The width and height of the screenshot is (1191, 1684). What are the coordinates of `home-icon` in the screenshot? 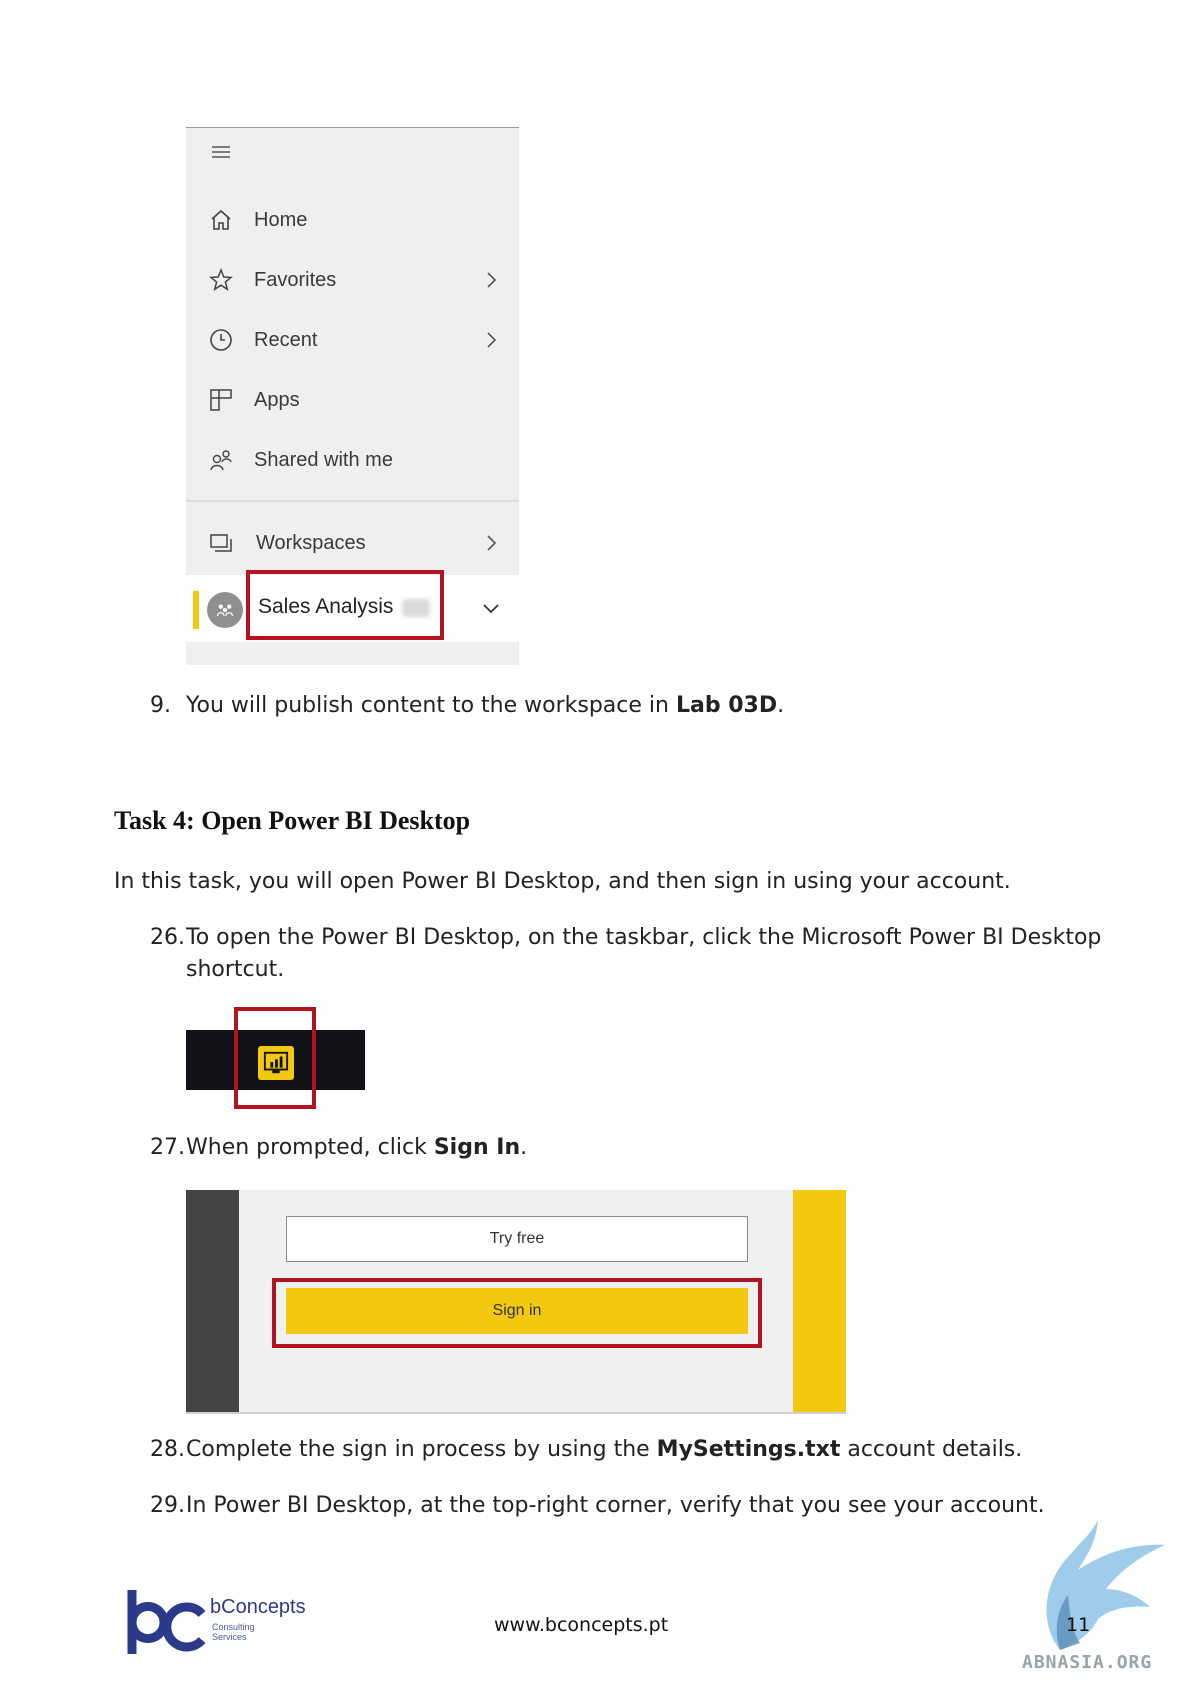 It's located at (221, 220).